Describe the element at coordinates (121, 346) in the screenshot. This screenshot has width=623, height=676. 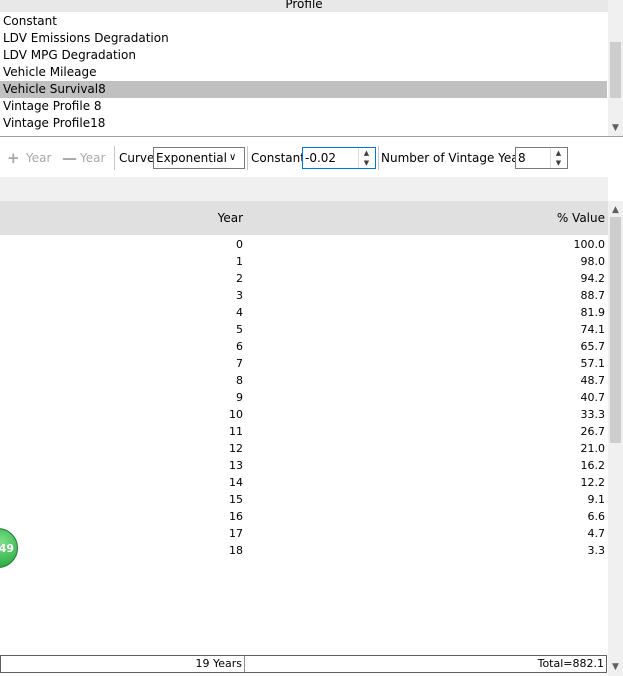
I see `year-cell: 6` at that location.